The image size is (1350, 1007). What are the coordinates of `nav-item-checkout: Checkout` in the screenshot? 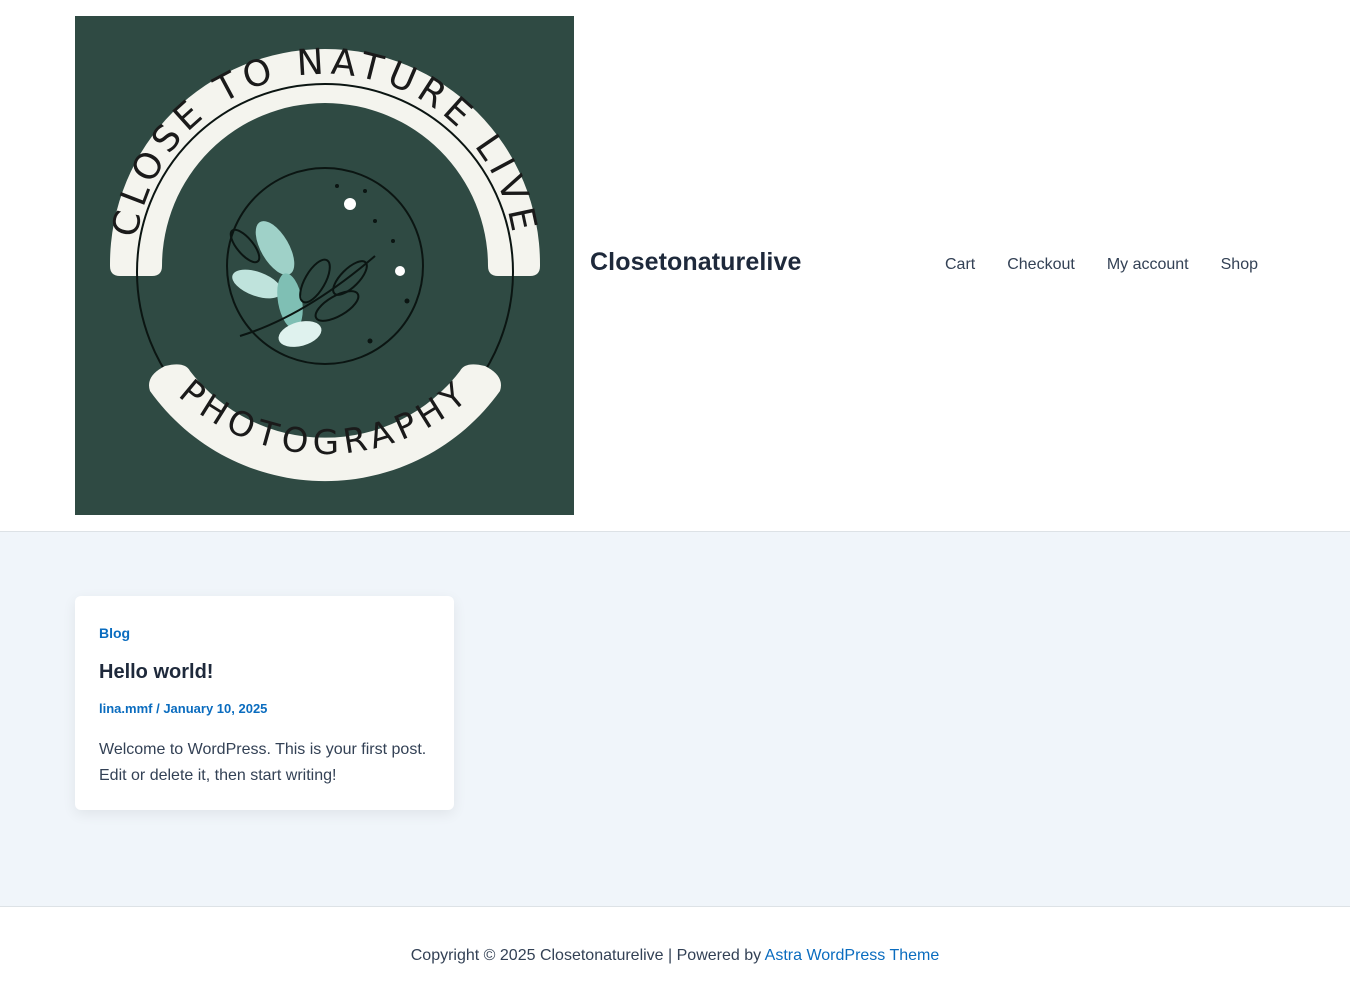 It's located at (1041, 265).